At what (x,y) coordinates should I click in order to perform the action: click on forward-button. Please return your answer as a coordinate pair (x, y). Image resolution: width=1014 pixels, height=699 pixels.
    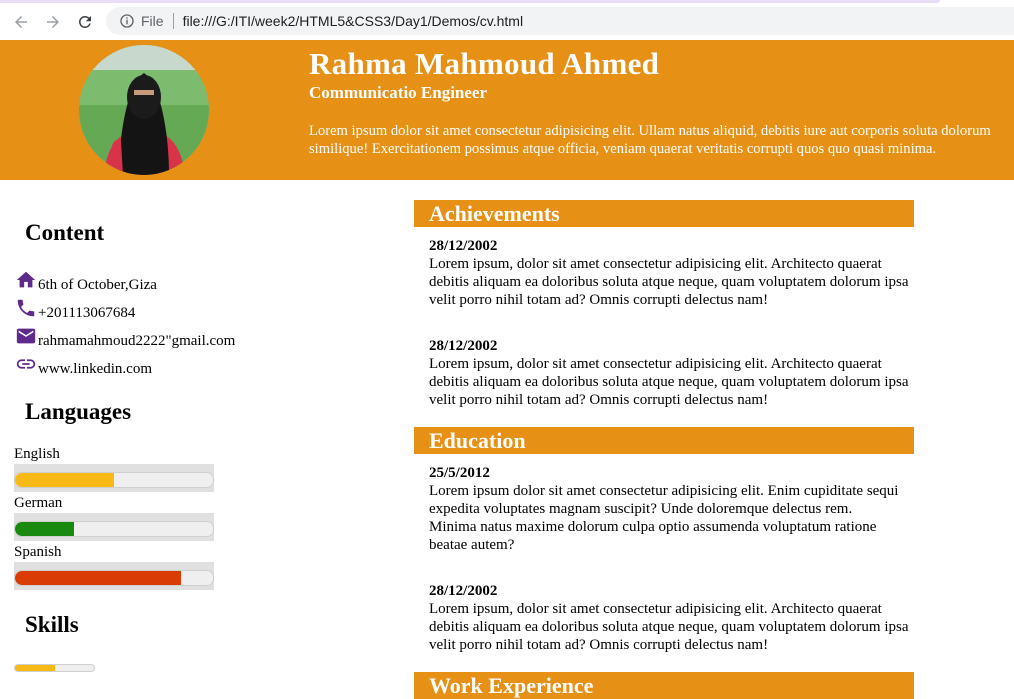
    Looking at the image, I should click on (53, 22).